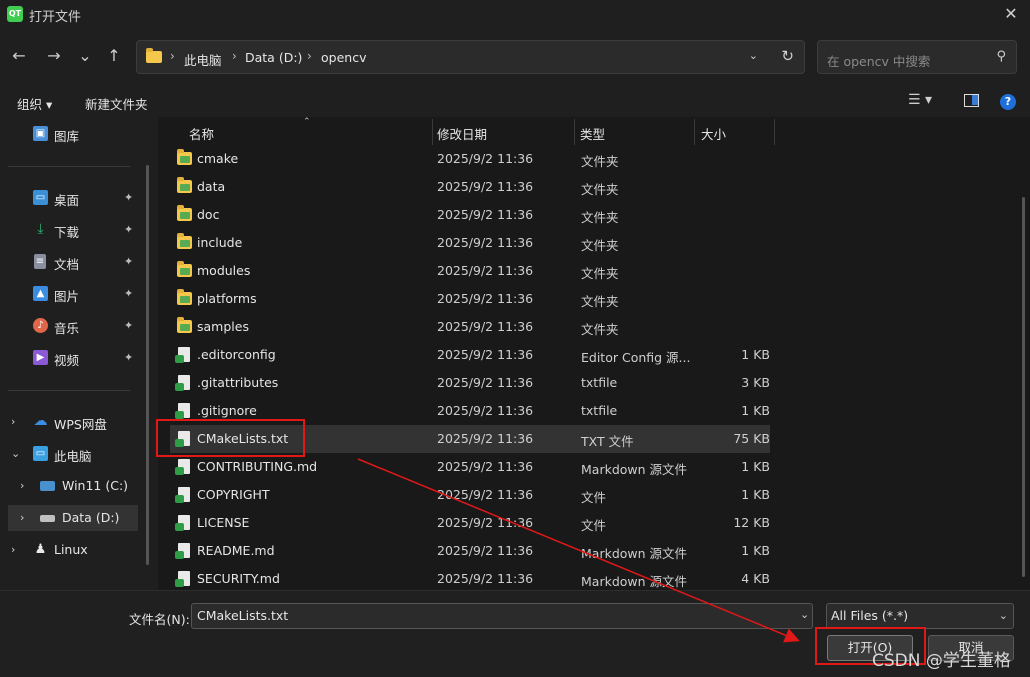  What do you see at coordinates (220, 242) in the screenshot?
I see `file-name: include` at bounding box center [220, 242].